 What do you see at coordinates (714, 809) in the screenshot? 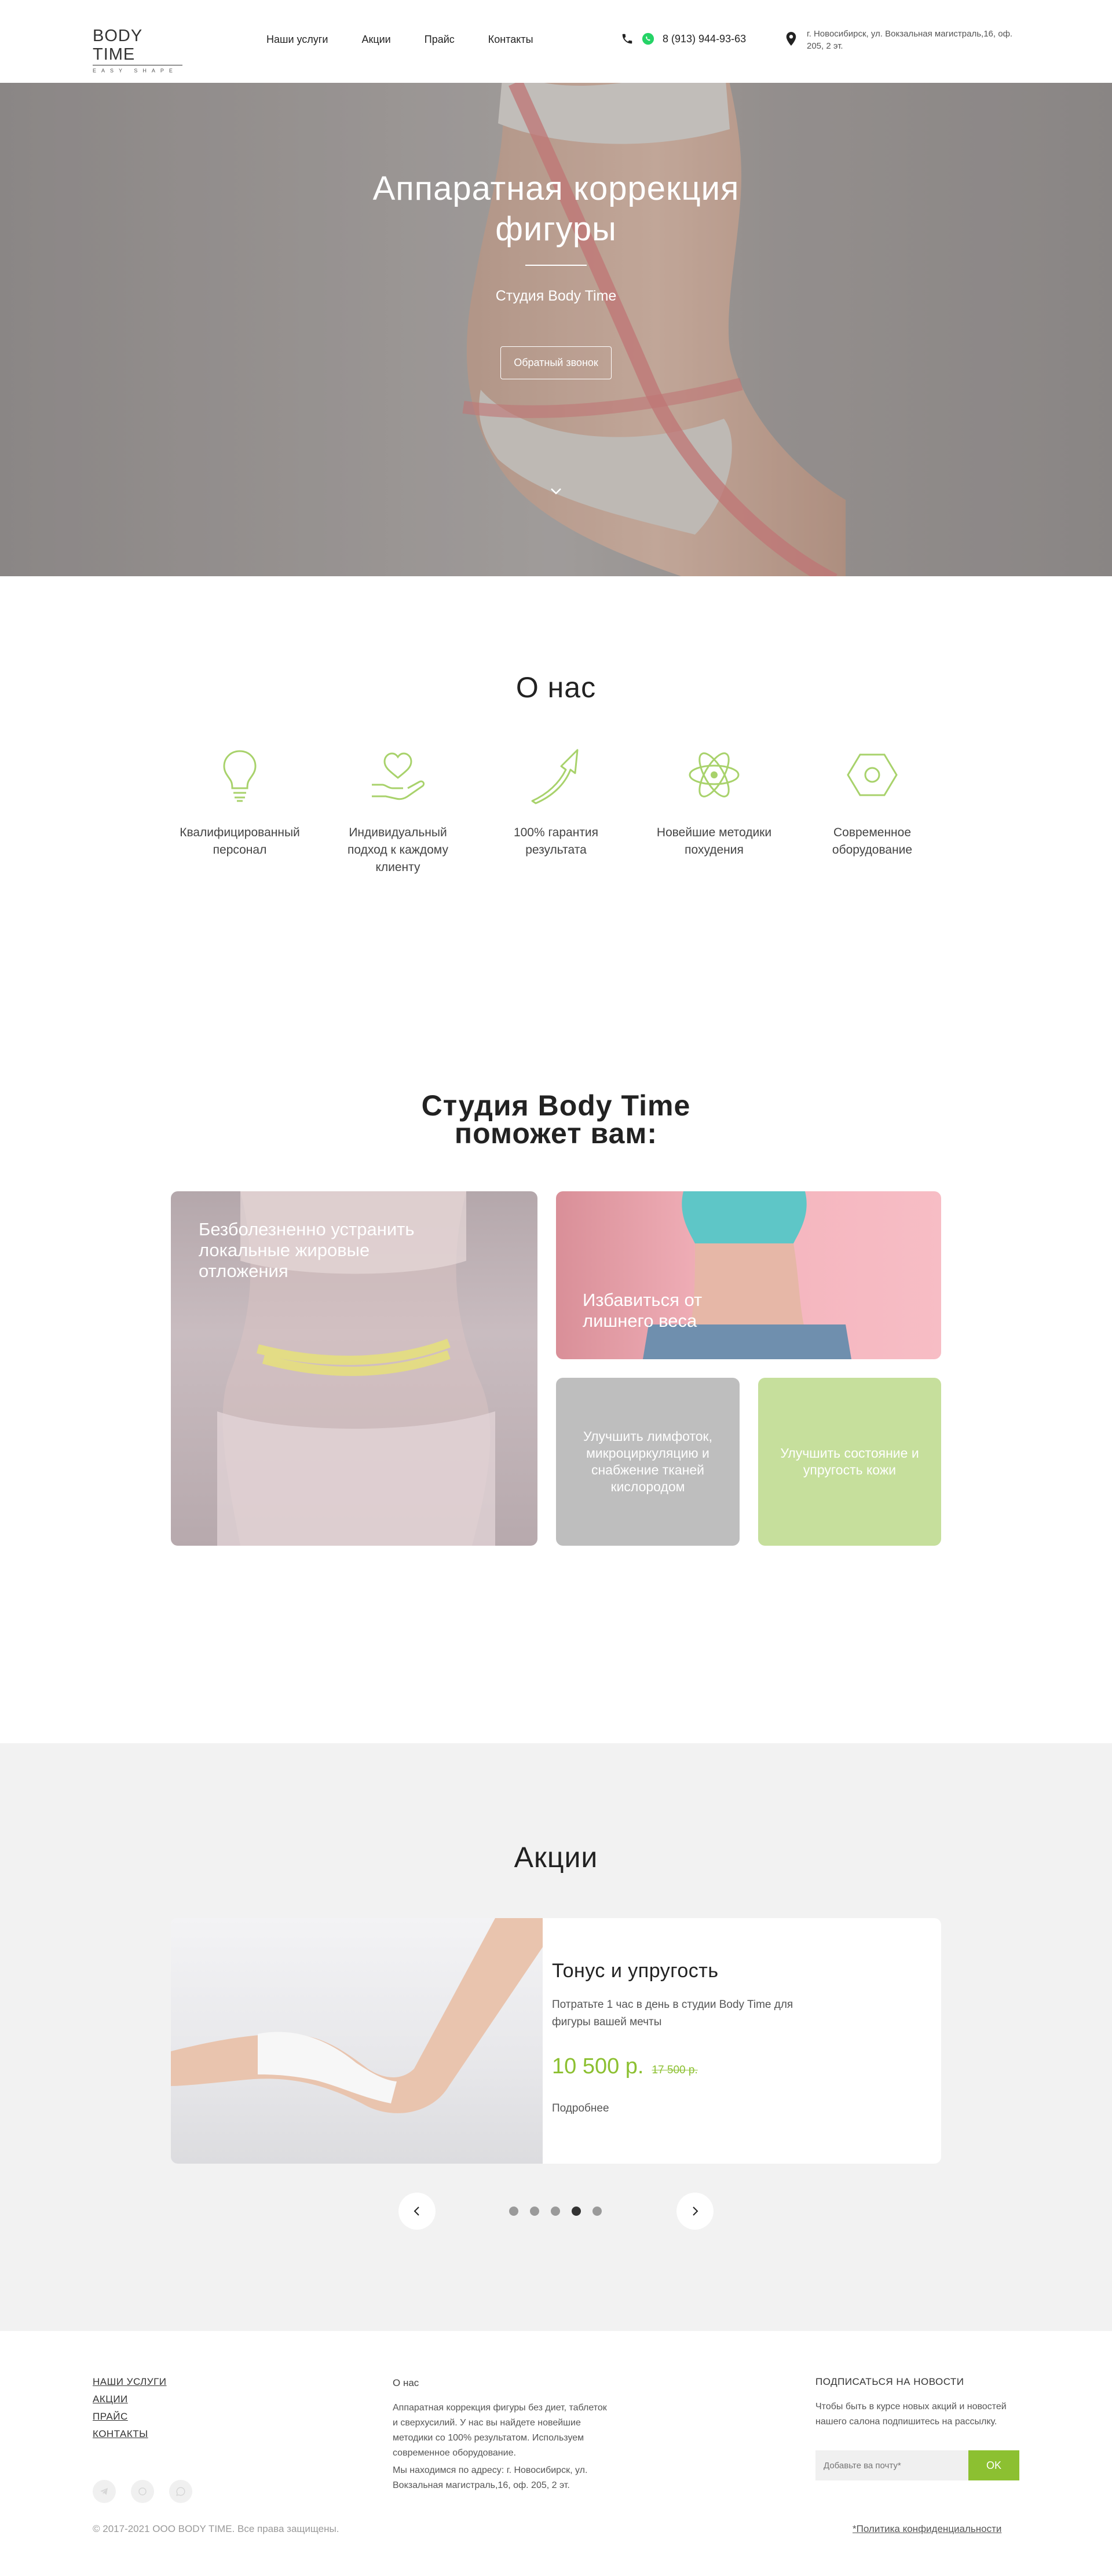
I see `feature-item: Новейшие методики похудения` at bounding box center [714, 809].